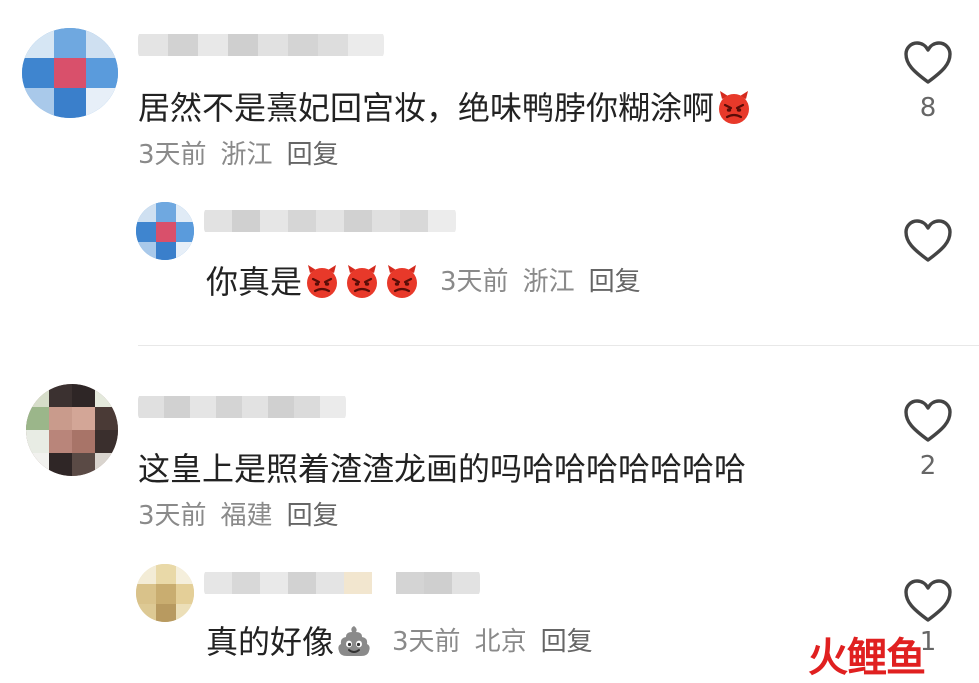 This screenshot has height=683, width=979. I want to click on reply-text-content: 真的好像, so click(270, 642).